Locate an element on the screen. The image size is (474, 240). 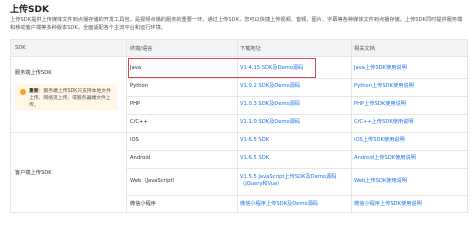
notice-body: 服务端上传SDK只支持本地文件上传、网络流上传、或服务器端文件上传。 is located at coordinates (70, 98).